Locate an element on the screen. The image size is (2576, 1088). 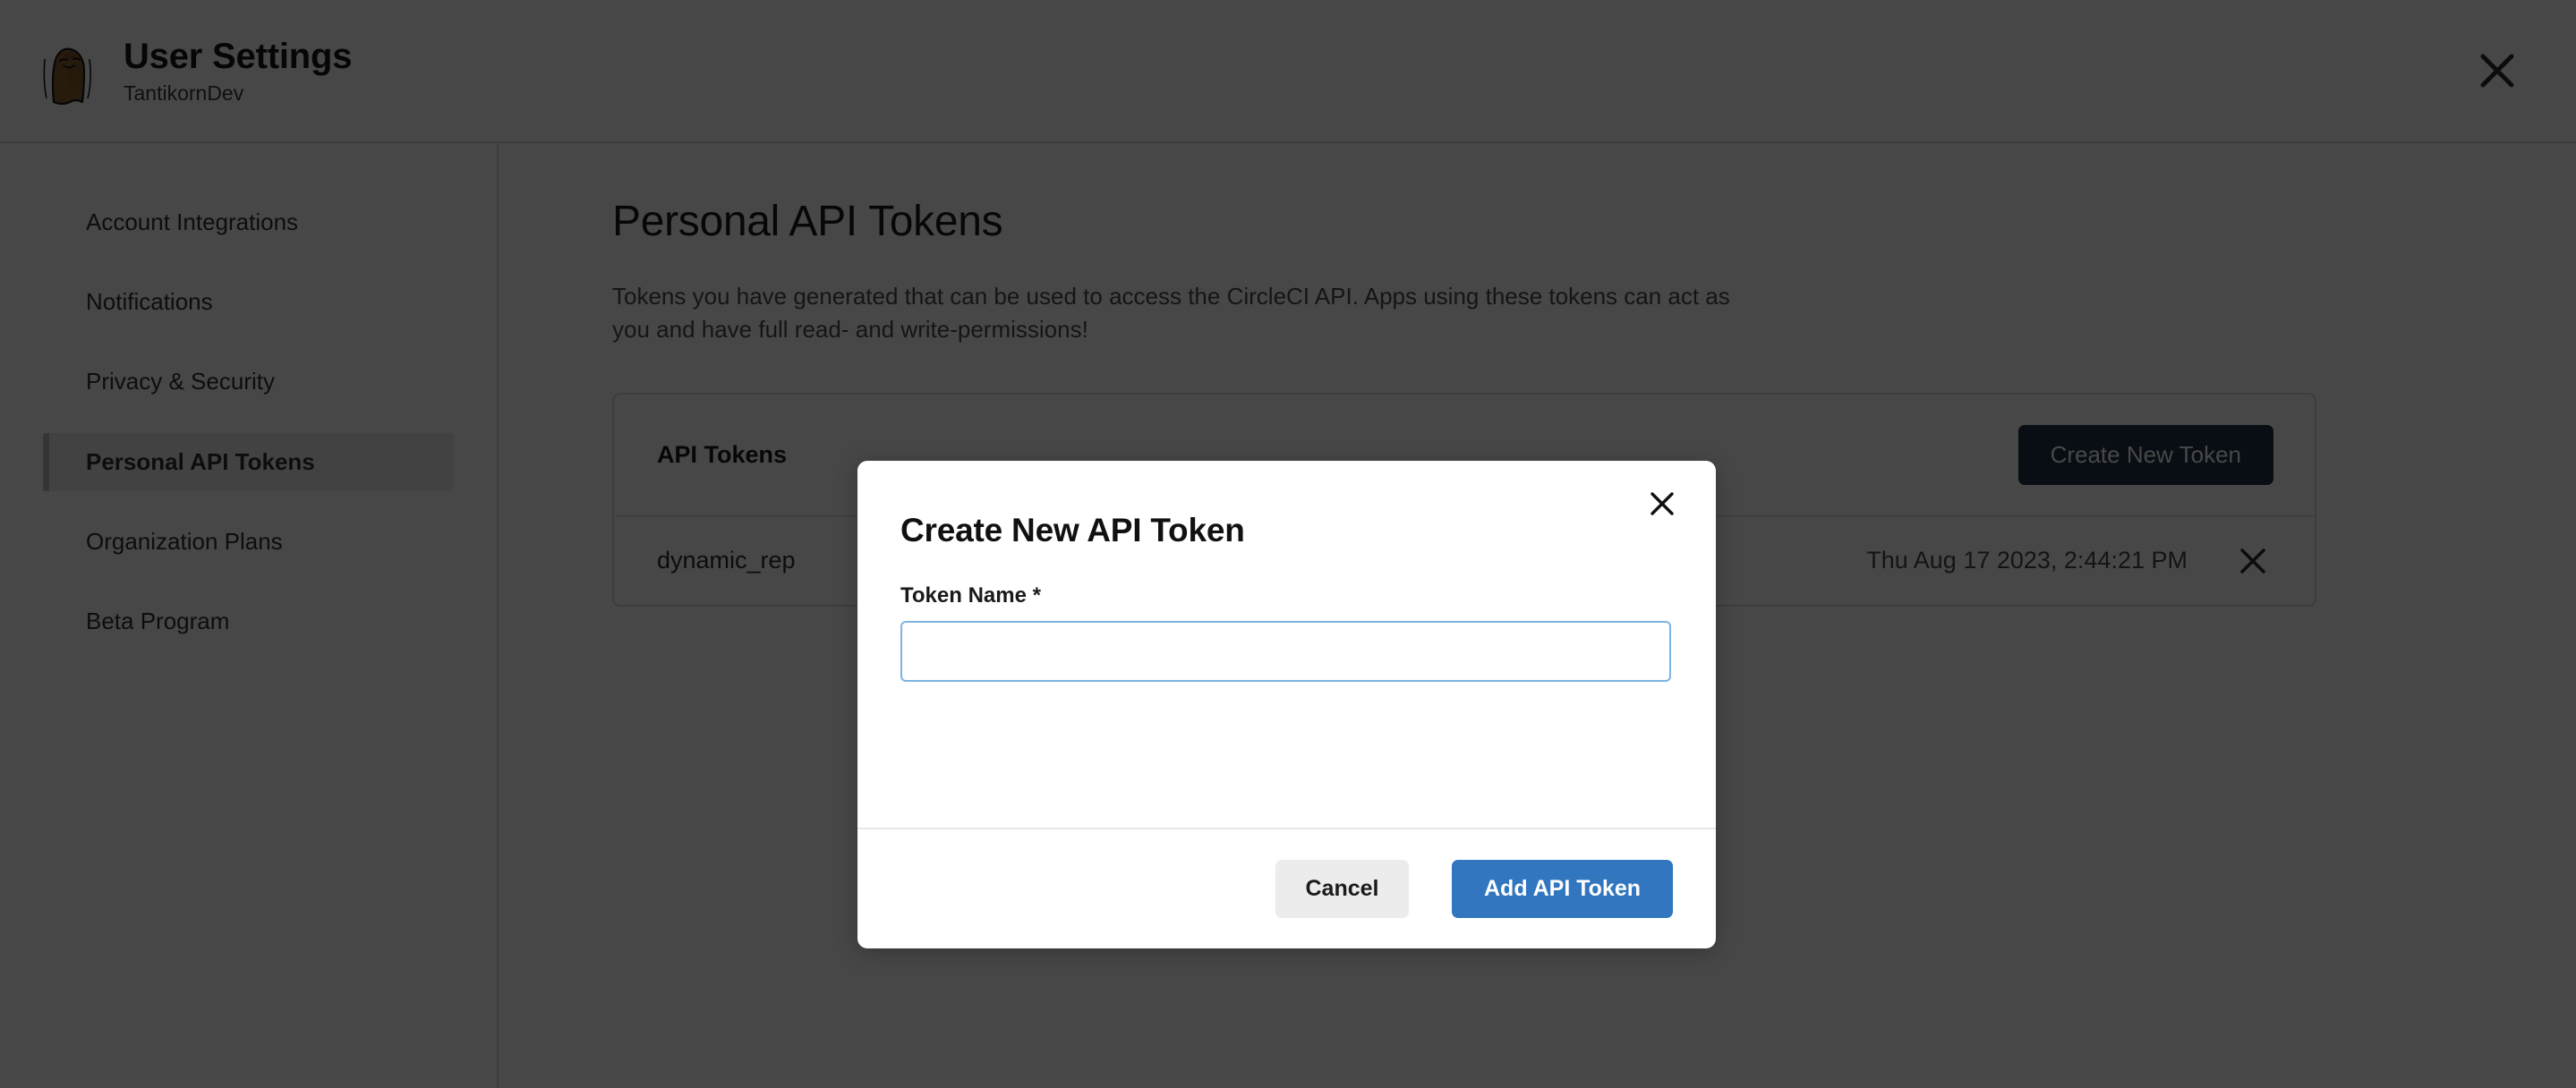
modal-close-icon is located at coordinates (1662, 503).